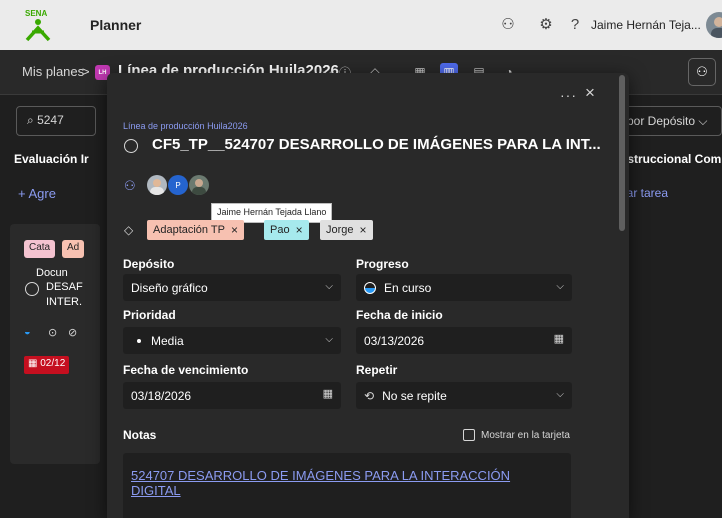 This screenshot has height=518, width=722. Describe the element at coordinates (714, 25) in the screenshot. I see `user-avatar` at that location.